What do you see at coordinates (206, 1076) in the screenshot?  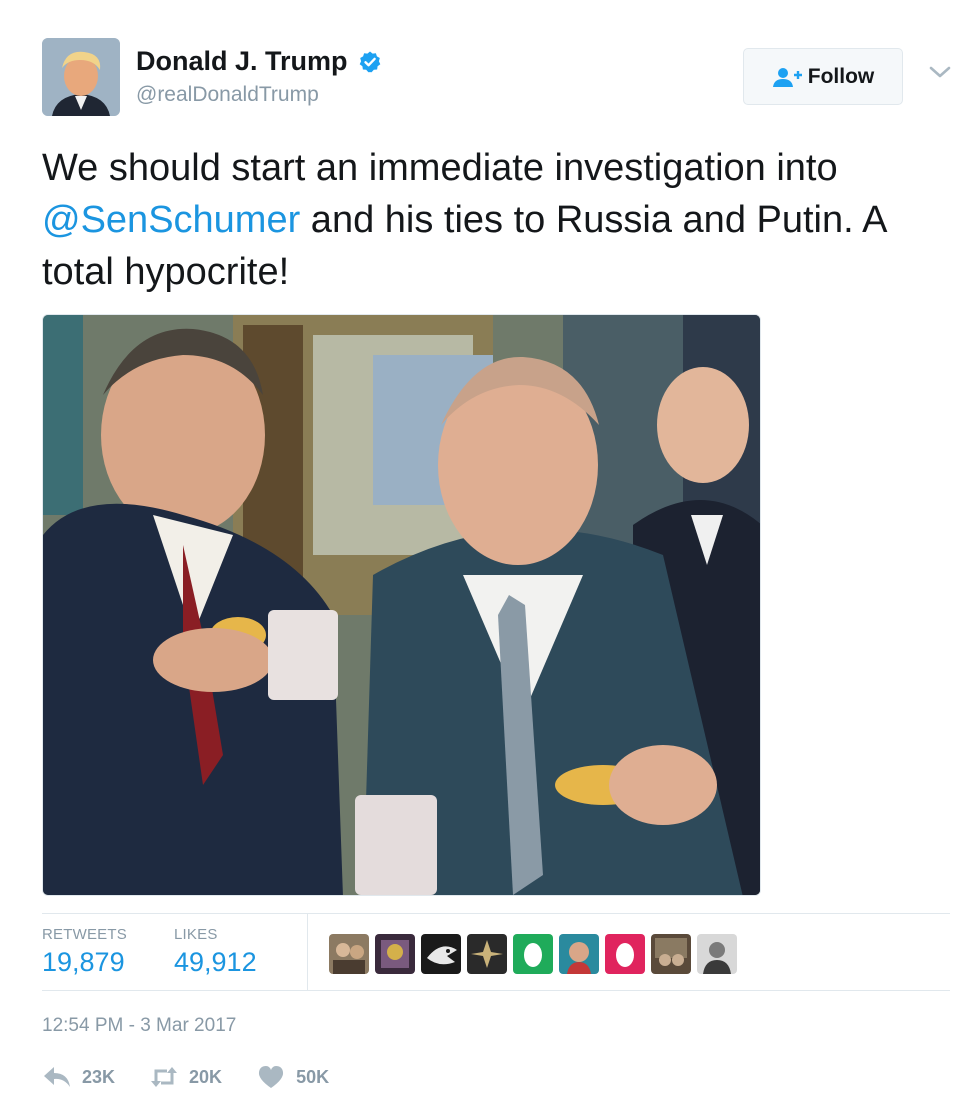 I see `retweet-count: 20K` at bounding box center [206, 1076].